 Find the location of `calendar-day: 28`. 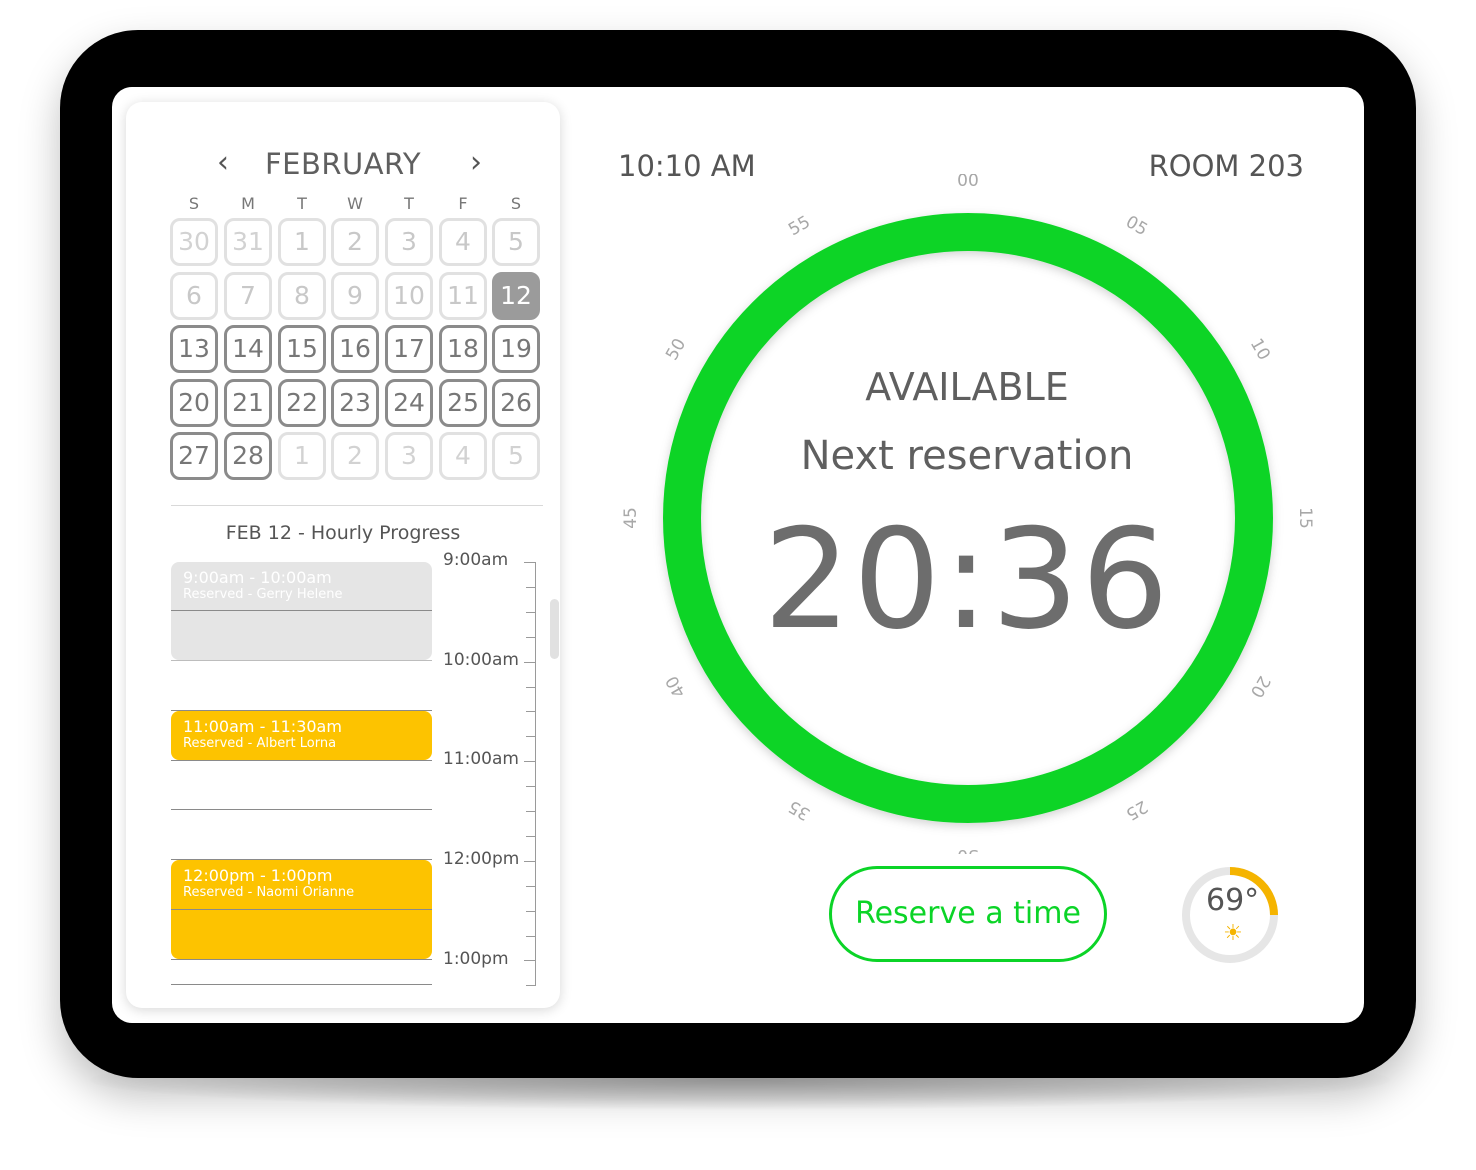

calendar-day: 28 is located at coordinates (248, 456).